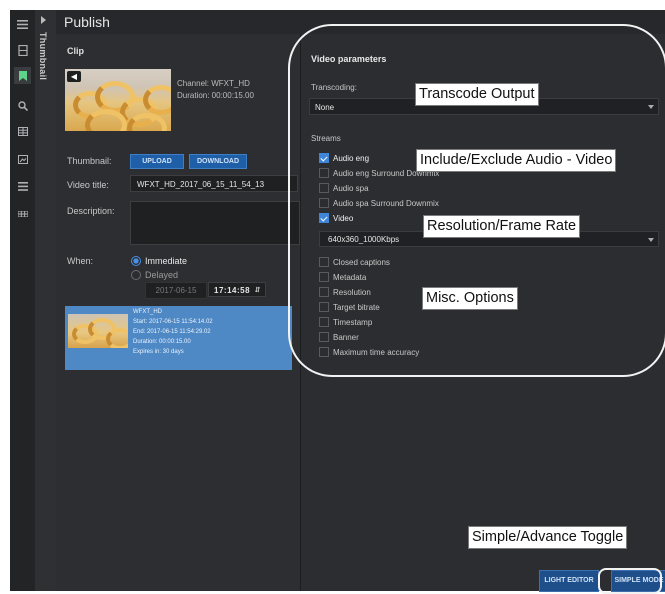 This screenshot has width=665, height=594. I want to click on bookmark-icon, so click(22, 75).